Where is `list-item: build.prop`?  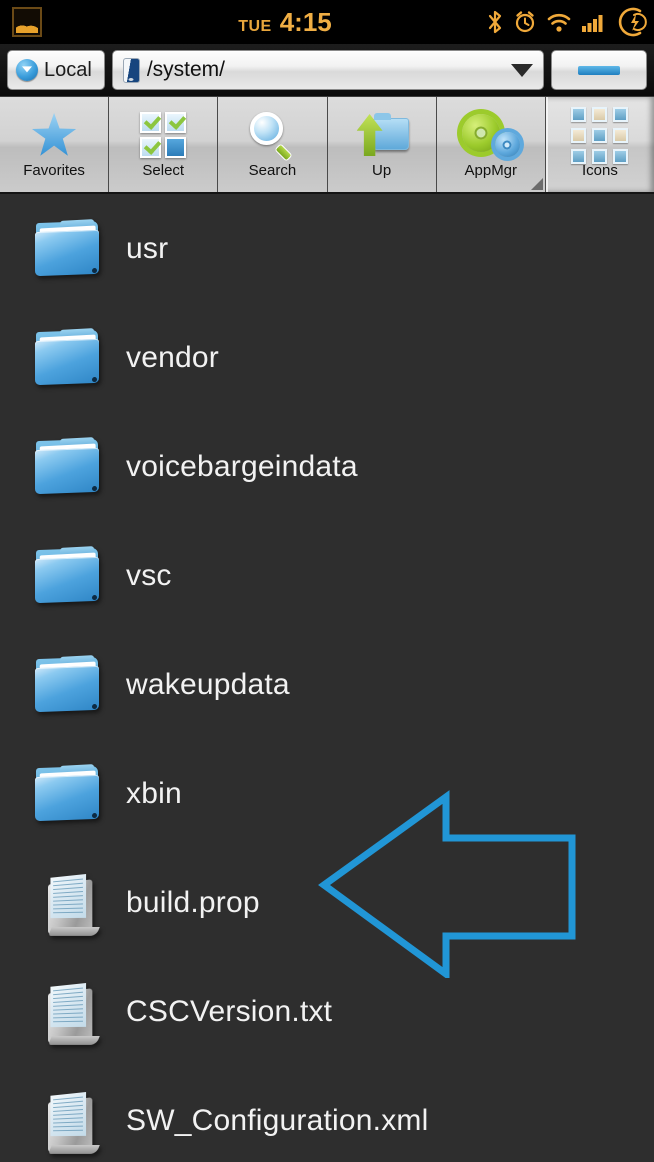 list-item: build.prop is located at coordinates (327, 902).